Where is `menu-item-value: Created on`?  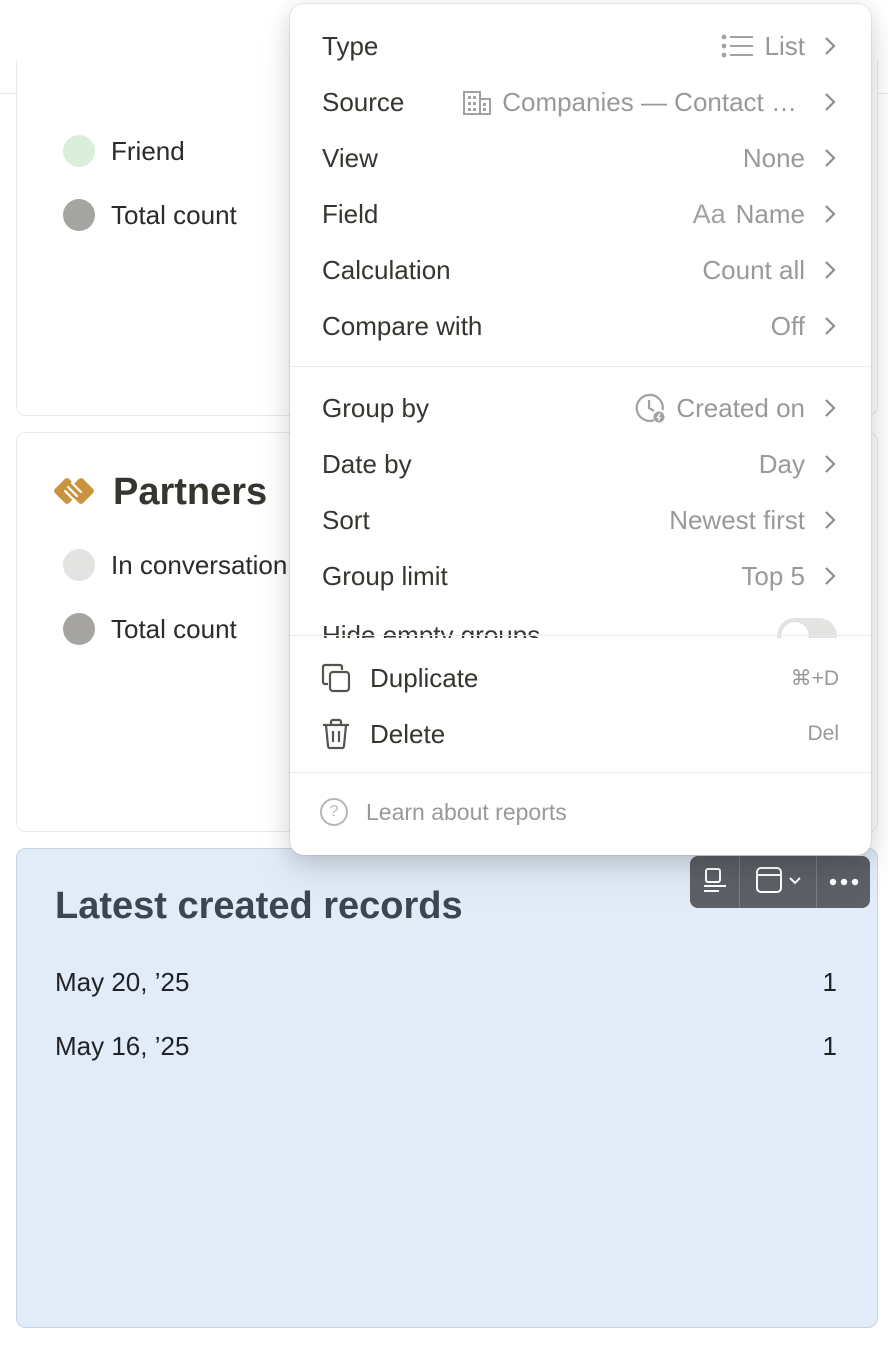 menu-item-value: Created on is located at coordinates (740, 407).